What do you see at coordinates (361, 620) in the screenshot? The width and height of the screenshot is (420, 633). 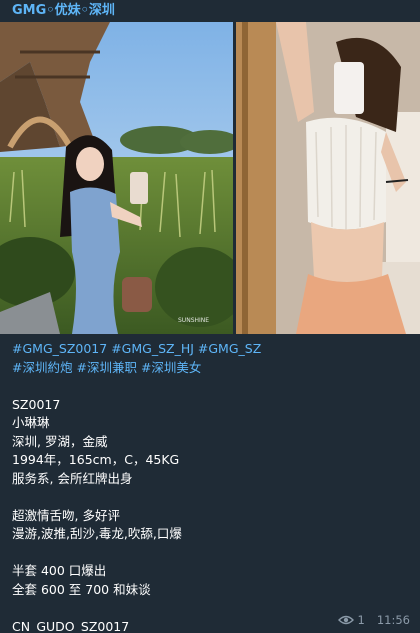 I see `views-count: 1` at bounding box center [361, 620].